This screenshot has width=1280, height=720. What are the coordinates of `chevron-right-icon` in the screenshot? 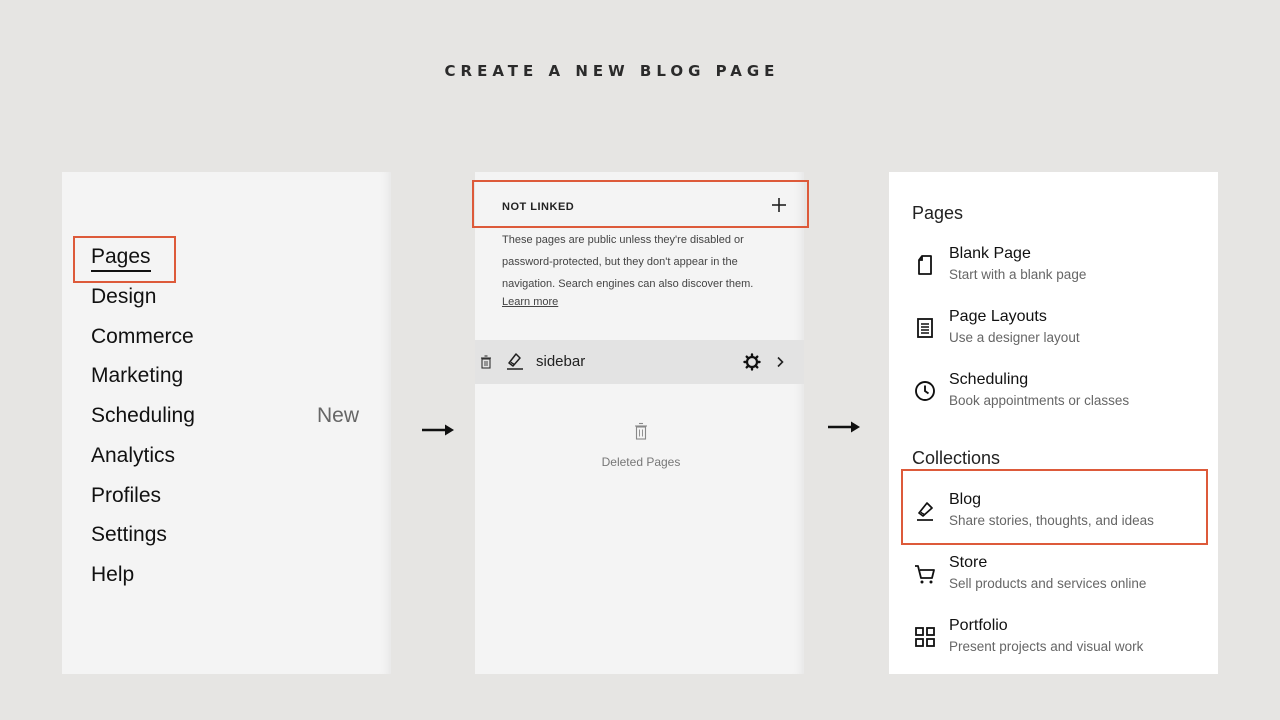 It's located at (780, 362).